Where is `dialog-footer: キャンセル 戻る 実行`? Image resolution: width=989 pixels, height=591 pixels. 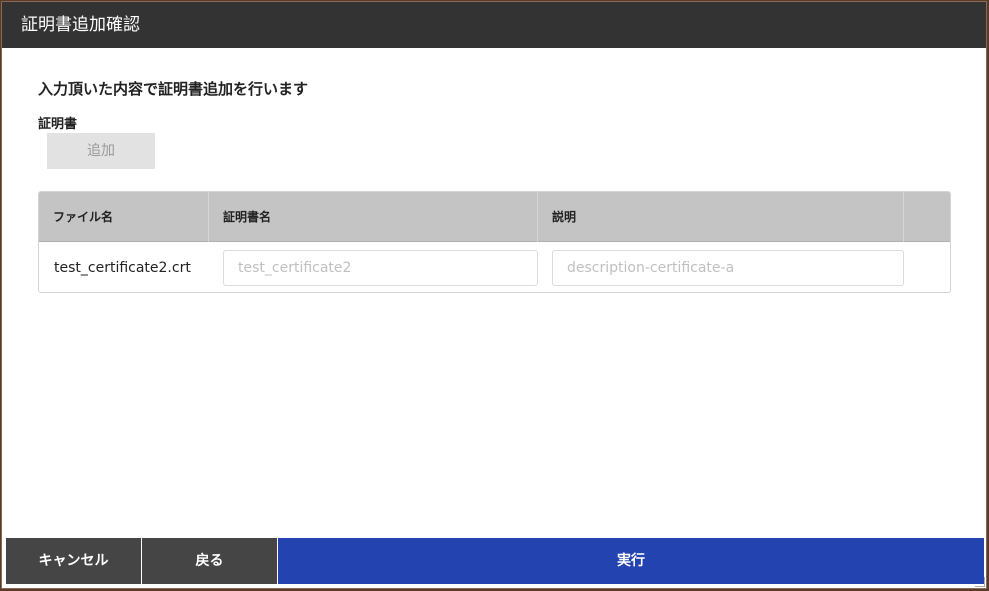 dialog-footer: キャンセル 戻る 実行 is located at coordinates (495, 561).